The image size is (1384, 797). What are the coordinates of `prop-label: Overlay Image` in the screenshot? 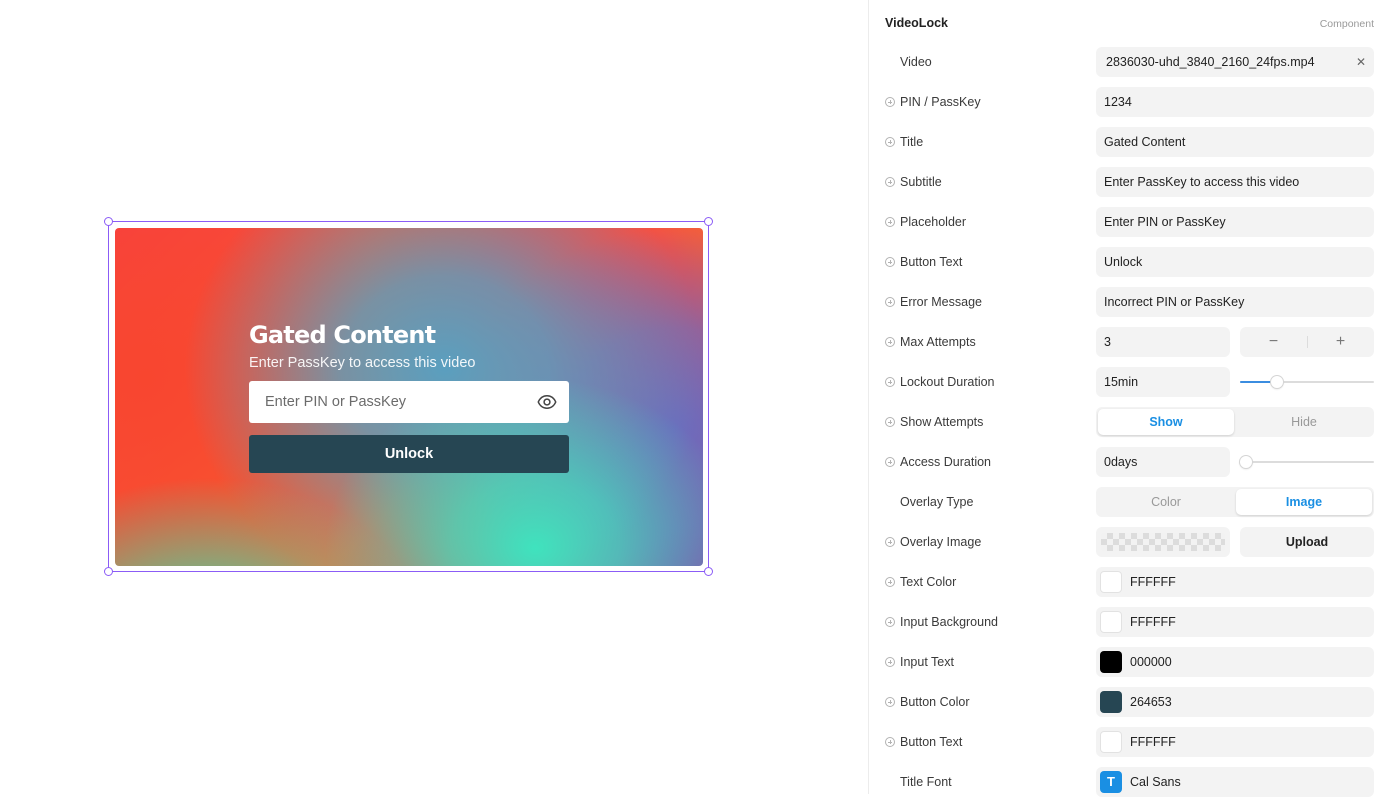 It's located at (941, 542).